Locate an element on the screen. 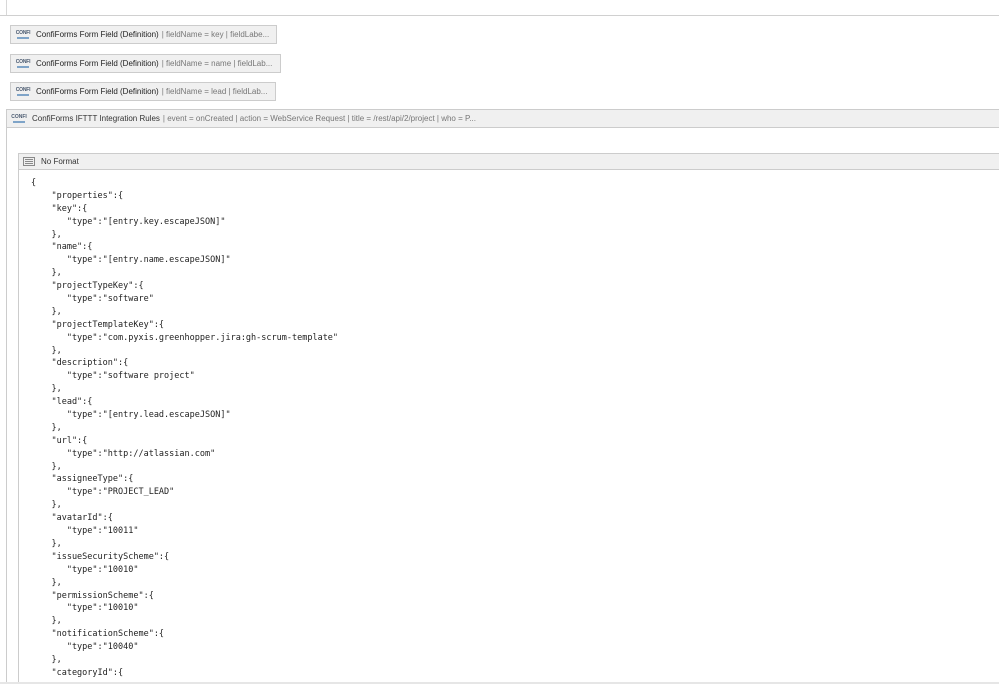  editor-top-frame is located at coordinates (499, 8).